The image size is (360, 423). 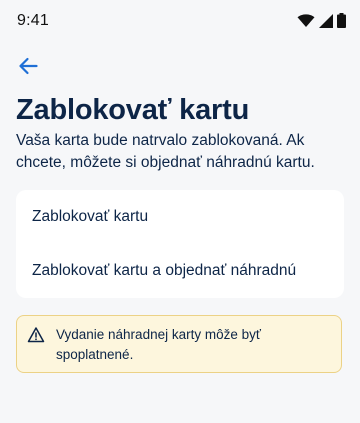 I want to click on arrow-left-icon, so click(x=28, y=66).